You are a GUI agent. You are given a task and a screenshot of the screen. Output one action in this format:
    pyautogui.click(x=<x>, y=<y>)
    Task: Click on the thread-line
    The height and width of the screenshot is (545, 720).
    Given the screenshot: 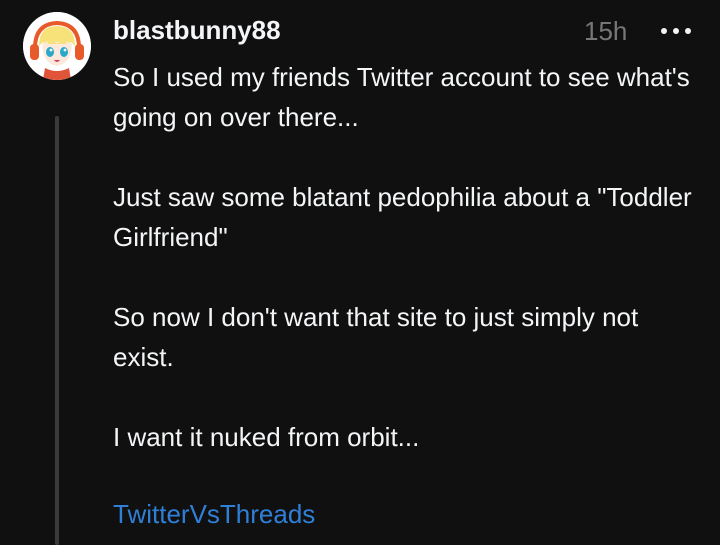 What is the action you would take?
    pyautogui.click(x=57, y=330)
    